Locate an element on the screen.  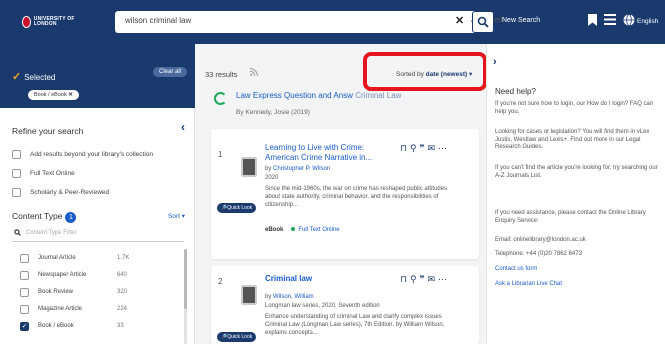
remove-chip-icon: ✕ is located at coordinates (70, 95).